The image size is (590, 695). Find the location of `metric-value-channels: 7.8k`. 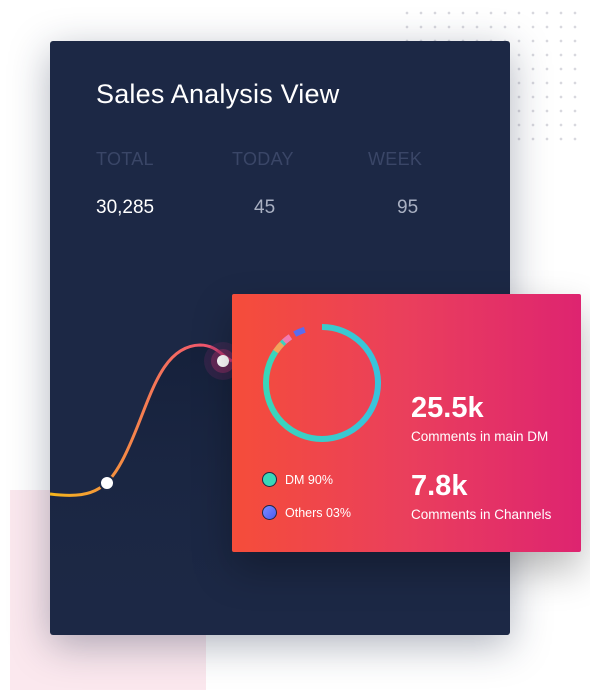

metric-value-channels: 7.8k is located at coordinates (439, 486).